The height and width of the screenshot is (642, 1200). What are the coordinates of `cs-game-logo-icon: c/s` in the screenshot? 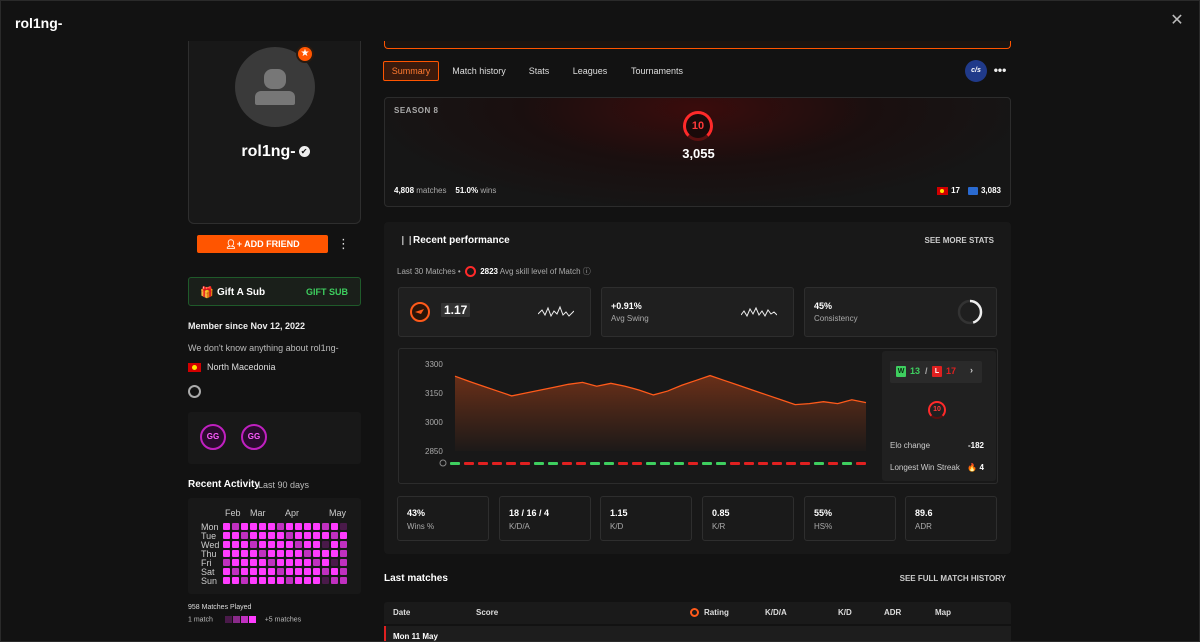 It's located at (976, 71).